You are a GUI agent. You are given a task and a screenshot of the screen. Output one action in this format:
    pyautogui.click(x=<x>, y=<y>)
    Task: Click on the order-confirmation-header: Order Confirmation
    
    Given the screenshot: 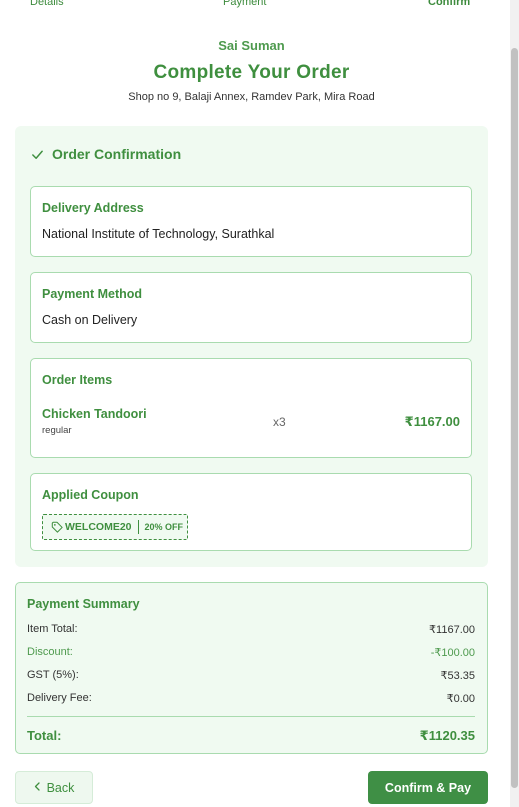 What is the action you would take?
    pyautogui.click(x=106, y=154)
    